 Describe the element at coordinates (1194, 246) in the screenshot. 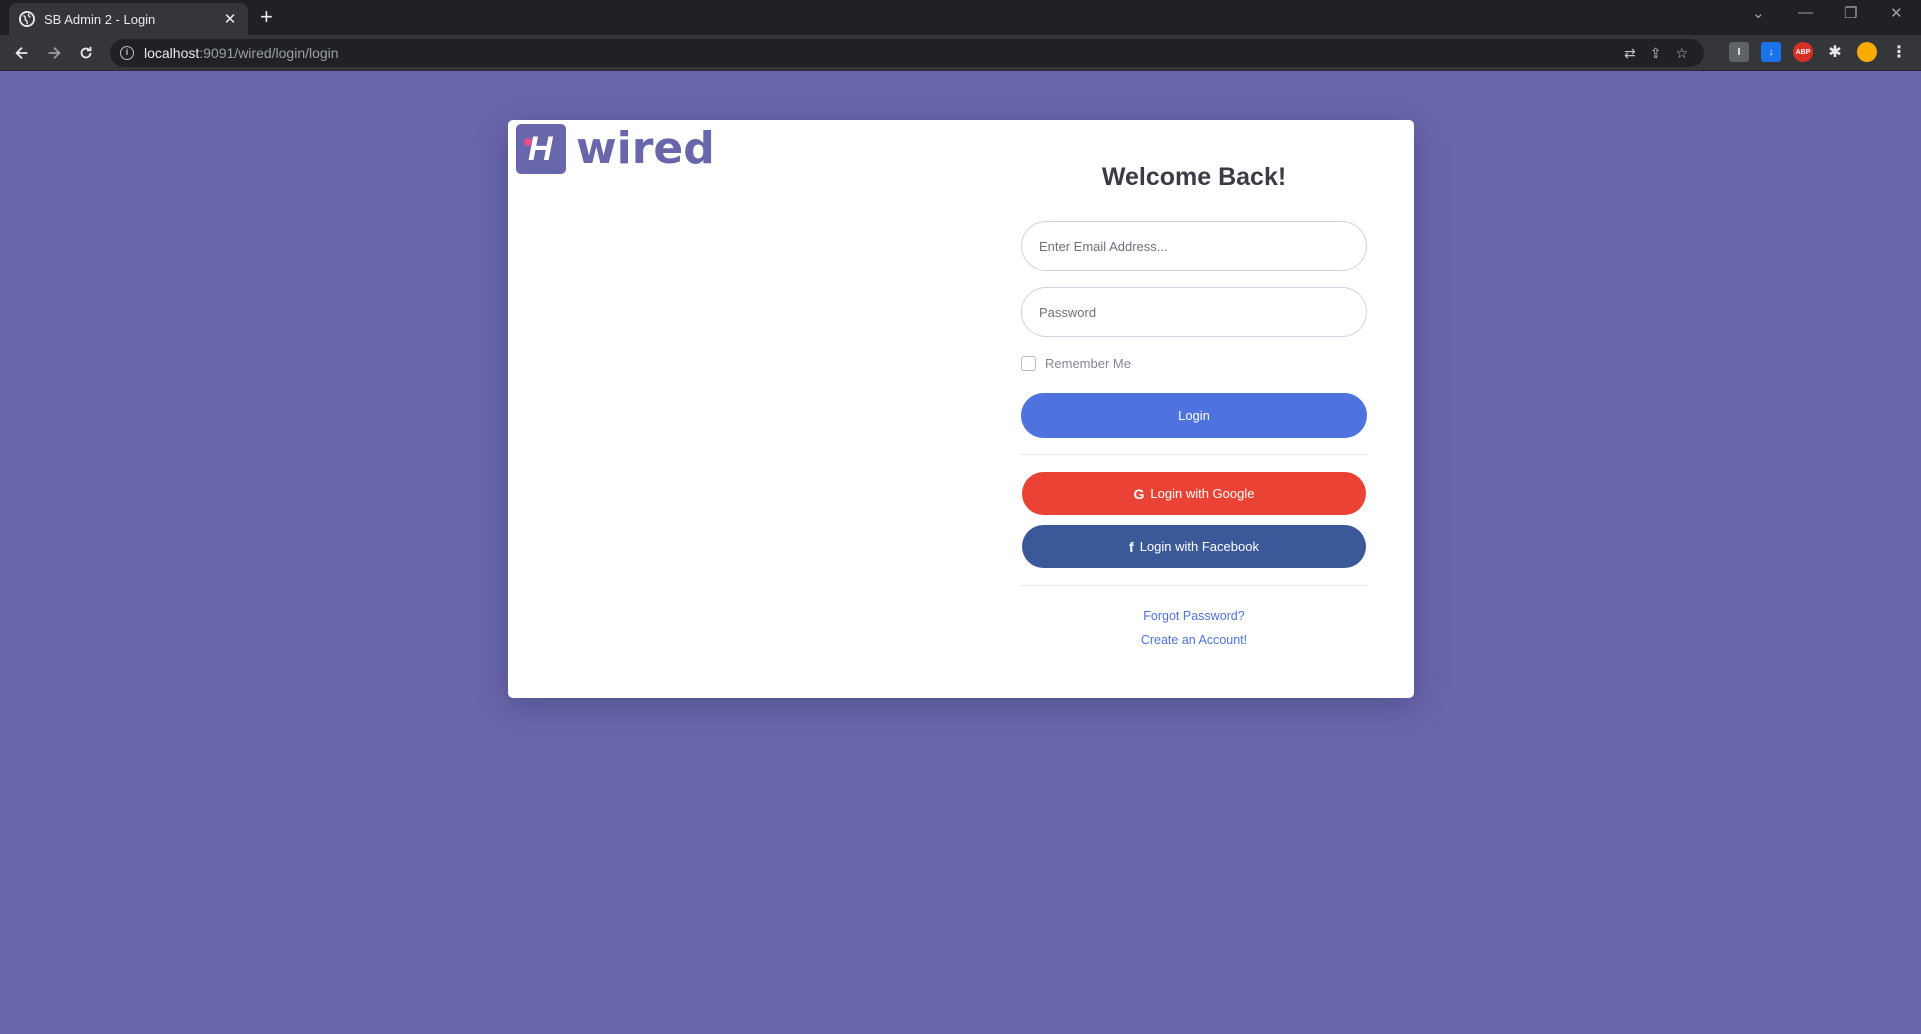

I see `email-field` at that location.